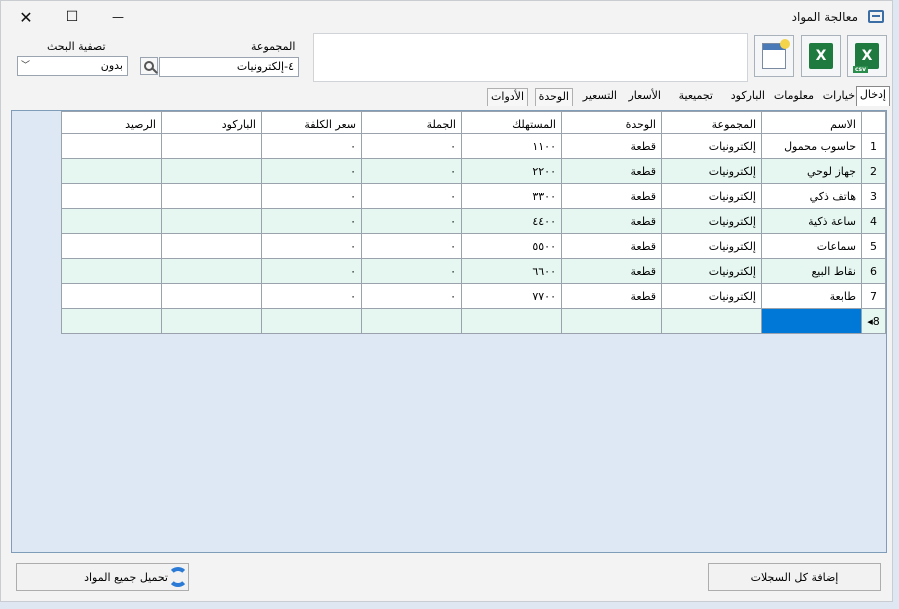 The image size is (899, 609). Describe the element at coordinates (600, 97) in the screenshot. I see `tab-pricing: التسعير` at that location.